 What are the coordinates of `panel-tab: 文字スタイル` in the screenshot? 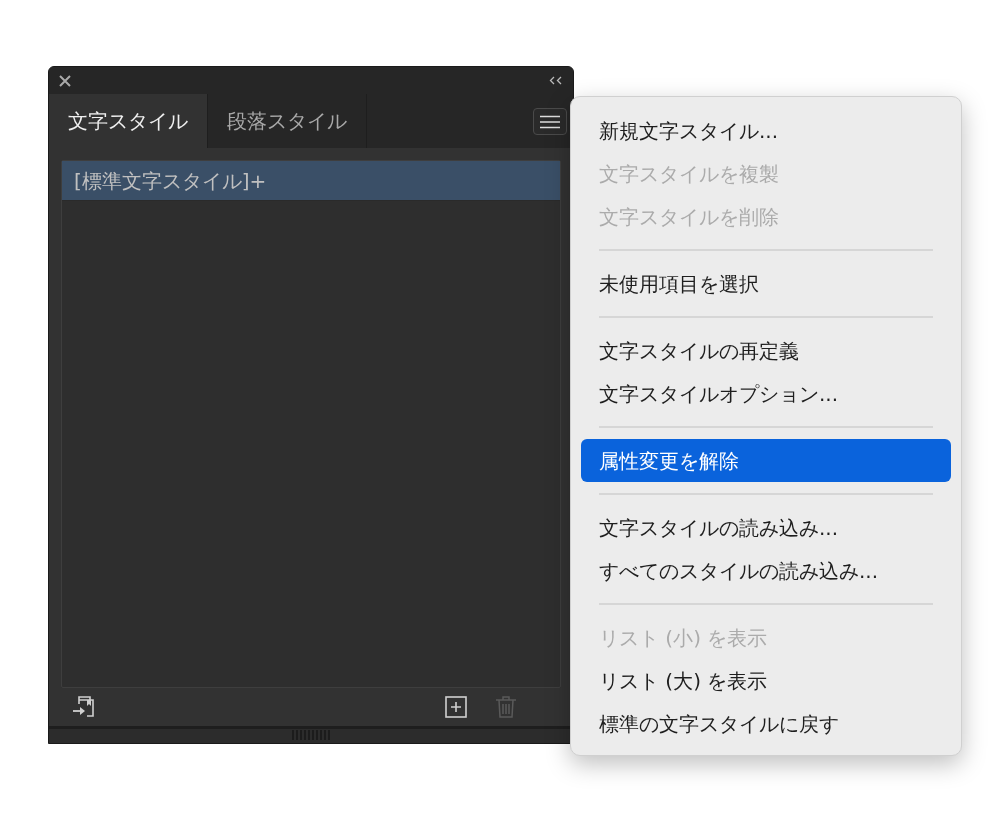 It's located at (128, 121).